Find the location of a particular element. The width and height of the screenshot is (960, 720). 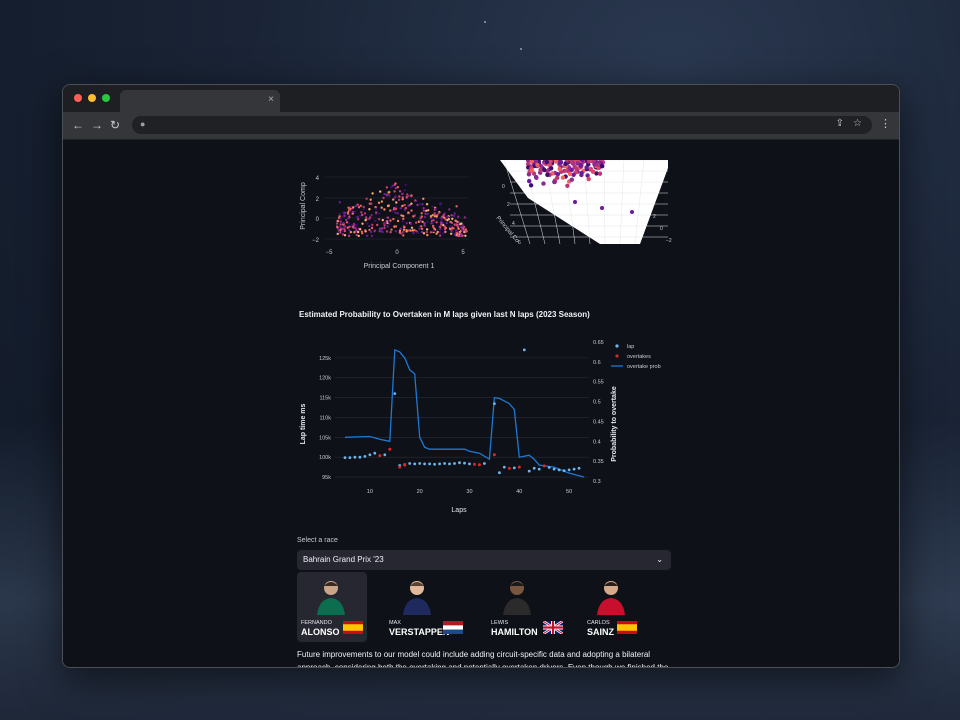

forward-button: → is located at coordinates (97, 125).